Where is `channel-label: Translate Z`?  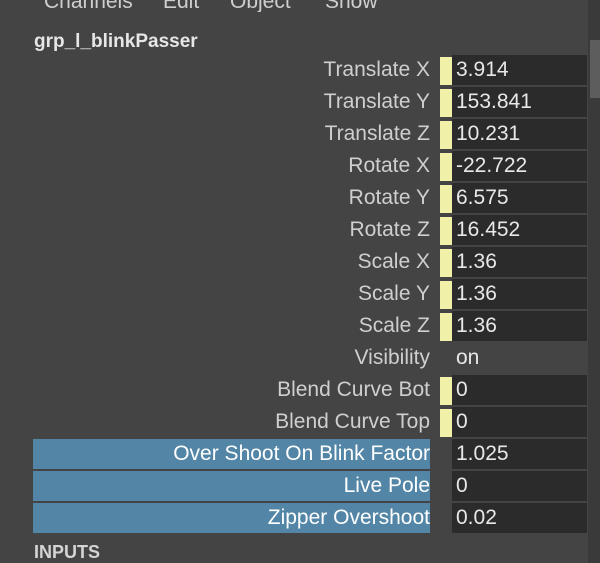
channel-label: Translate Z is located at coordinates (231, 134).